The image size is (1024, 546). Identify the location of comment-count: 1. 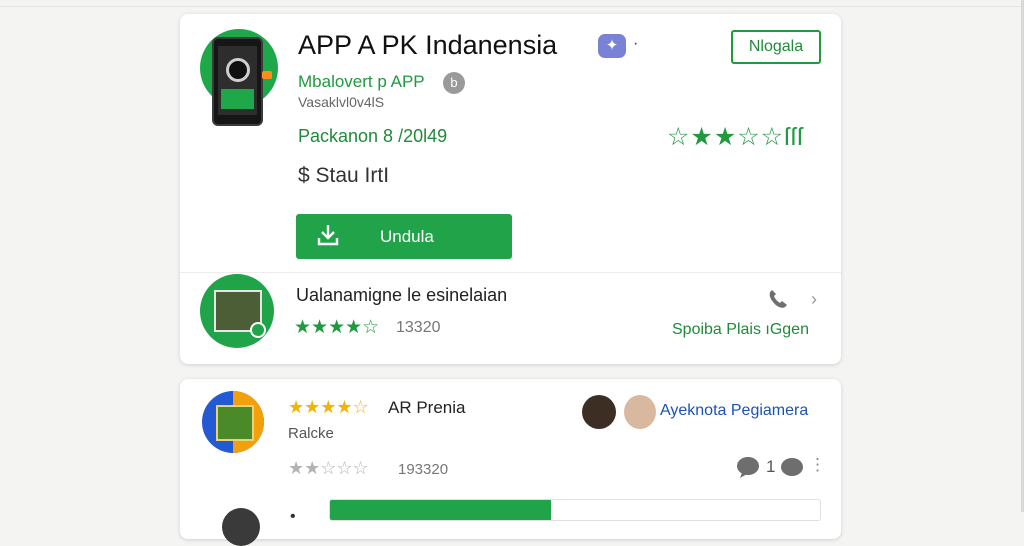
(771, 466).